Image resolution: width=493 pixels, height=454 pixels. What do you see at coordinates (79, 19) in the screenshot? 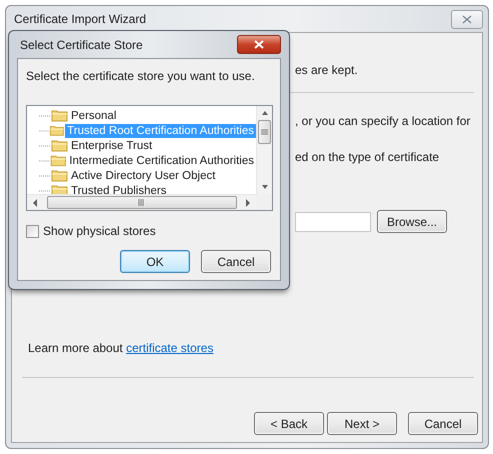
I see `window-title: Certificate Import Wizard` at bounding box center [79, 19].